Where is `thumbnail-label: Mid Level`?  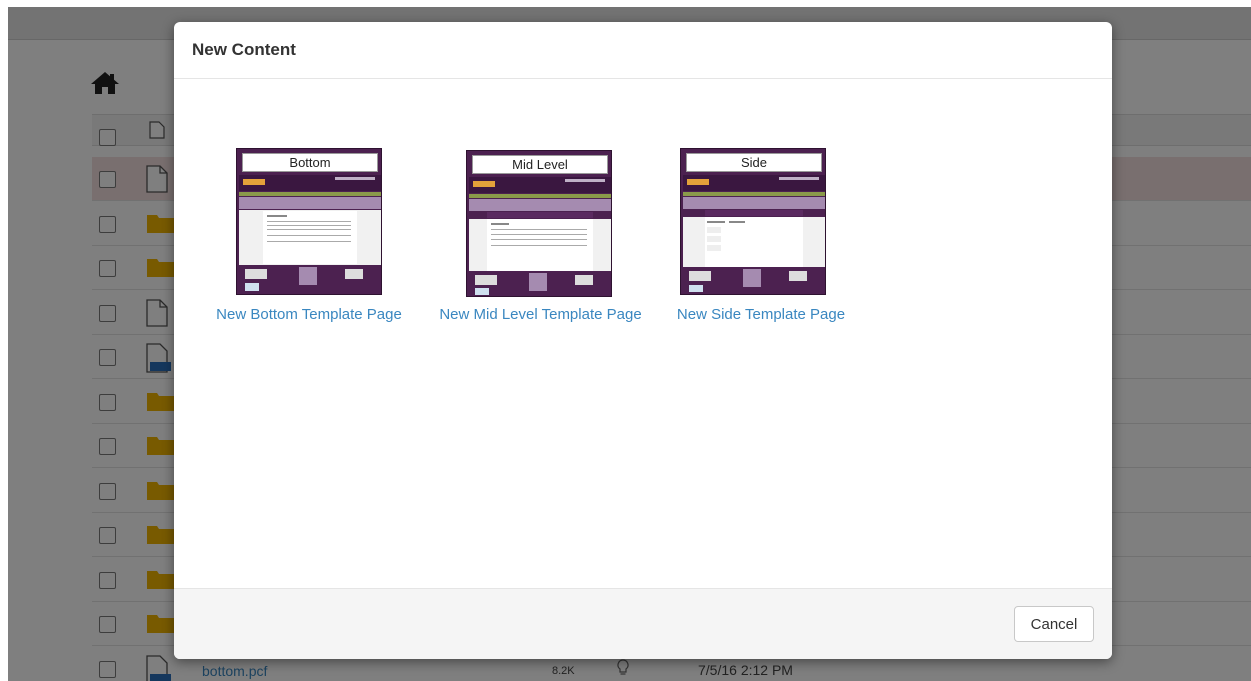
thumbnail-label: Mid Level is located at coordinates (540, 164).